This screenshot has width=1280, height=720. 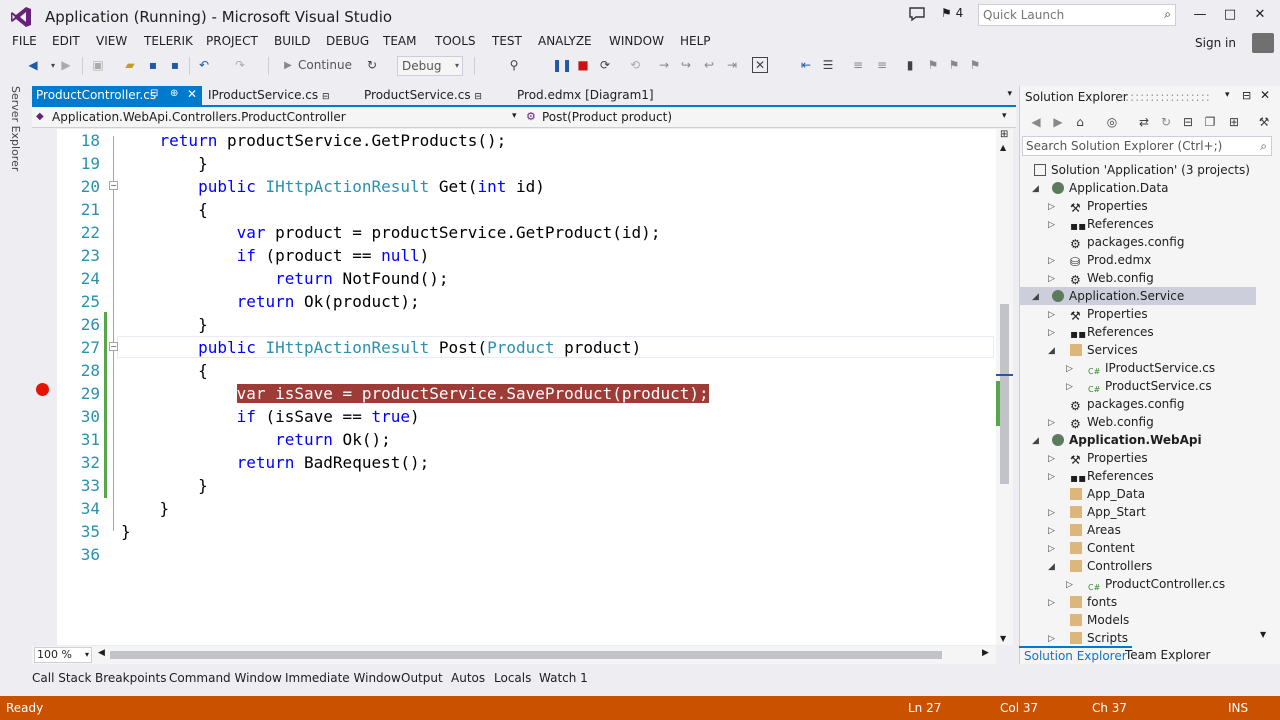 What do you see at coordinates (130, 65) in the screenshot?
I see `open-file-icon: ▰` at bounding box center [130, 65].